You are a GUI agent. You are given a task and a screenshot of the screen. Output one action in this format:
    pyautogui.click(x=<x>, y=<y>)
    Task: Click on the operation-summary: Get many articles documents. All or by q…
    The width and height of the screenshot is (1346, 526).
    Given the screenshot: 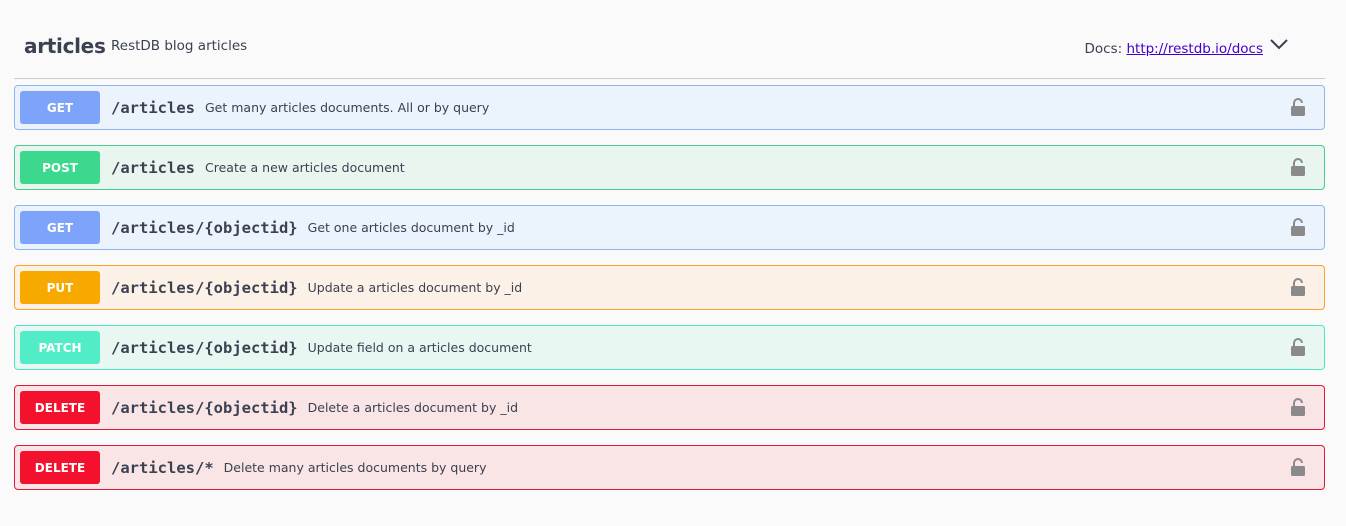 What is the action you would take?
    pyautogui.click(x=347, y=107)
    